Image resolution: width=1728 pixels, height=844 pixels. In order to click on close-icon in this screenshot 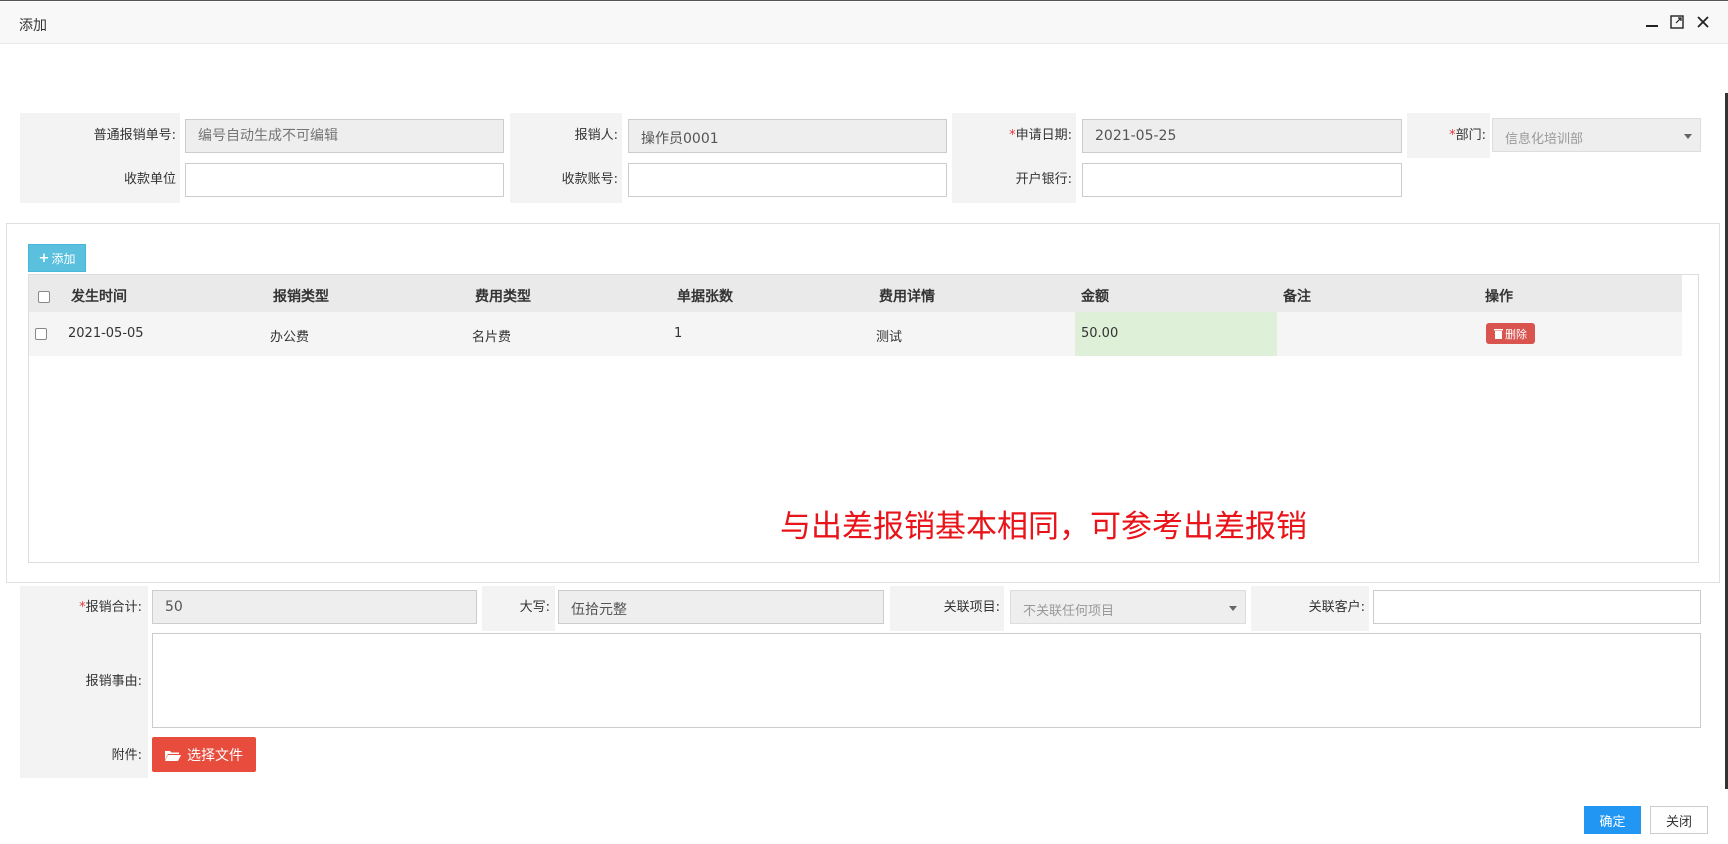, I will do `click(1703, 22)`.